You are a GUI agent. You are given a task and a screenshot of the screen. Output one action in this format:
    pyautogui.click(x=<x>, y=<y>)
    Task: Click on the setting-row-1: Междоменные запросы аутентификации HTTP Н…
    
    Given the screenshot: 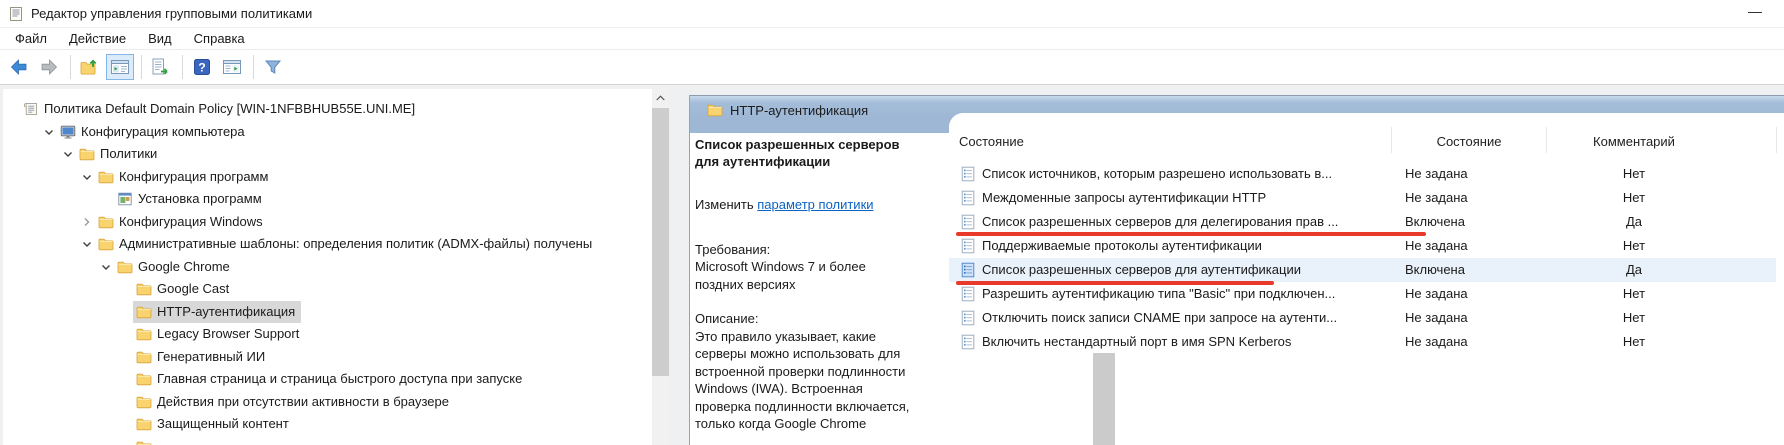 What is the action you would take?
    pyautogui.click(x=1362, y=198)
    